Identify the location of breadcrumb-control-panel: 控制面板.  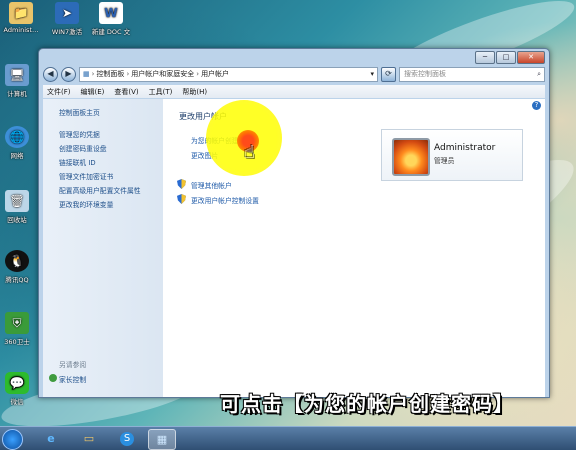
(110, 74).